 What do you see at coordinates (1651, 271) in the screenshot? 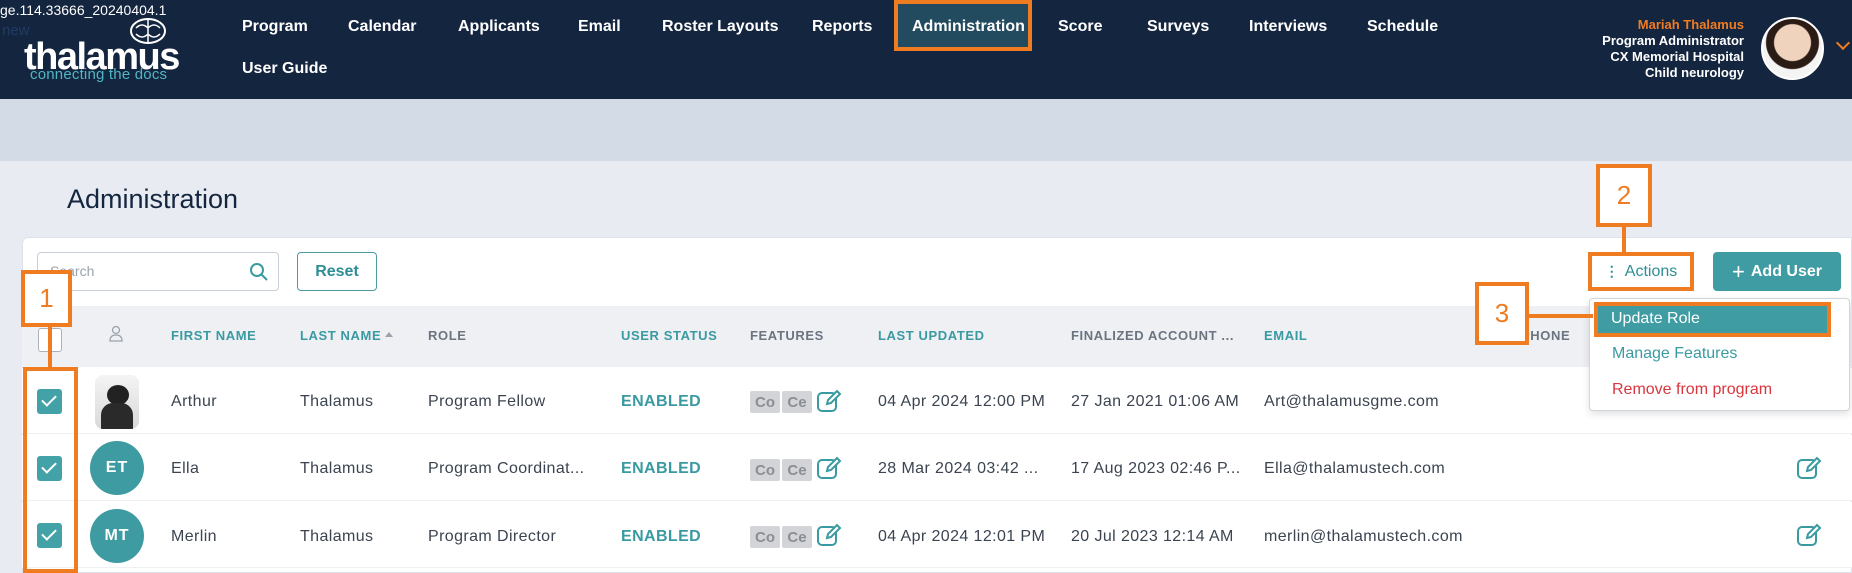
I see `actions-label: Actions` at bounding box center [1651, 271].